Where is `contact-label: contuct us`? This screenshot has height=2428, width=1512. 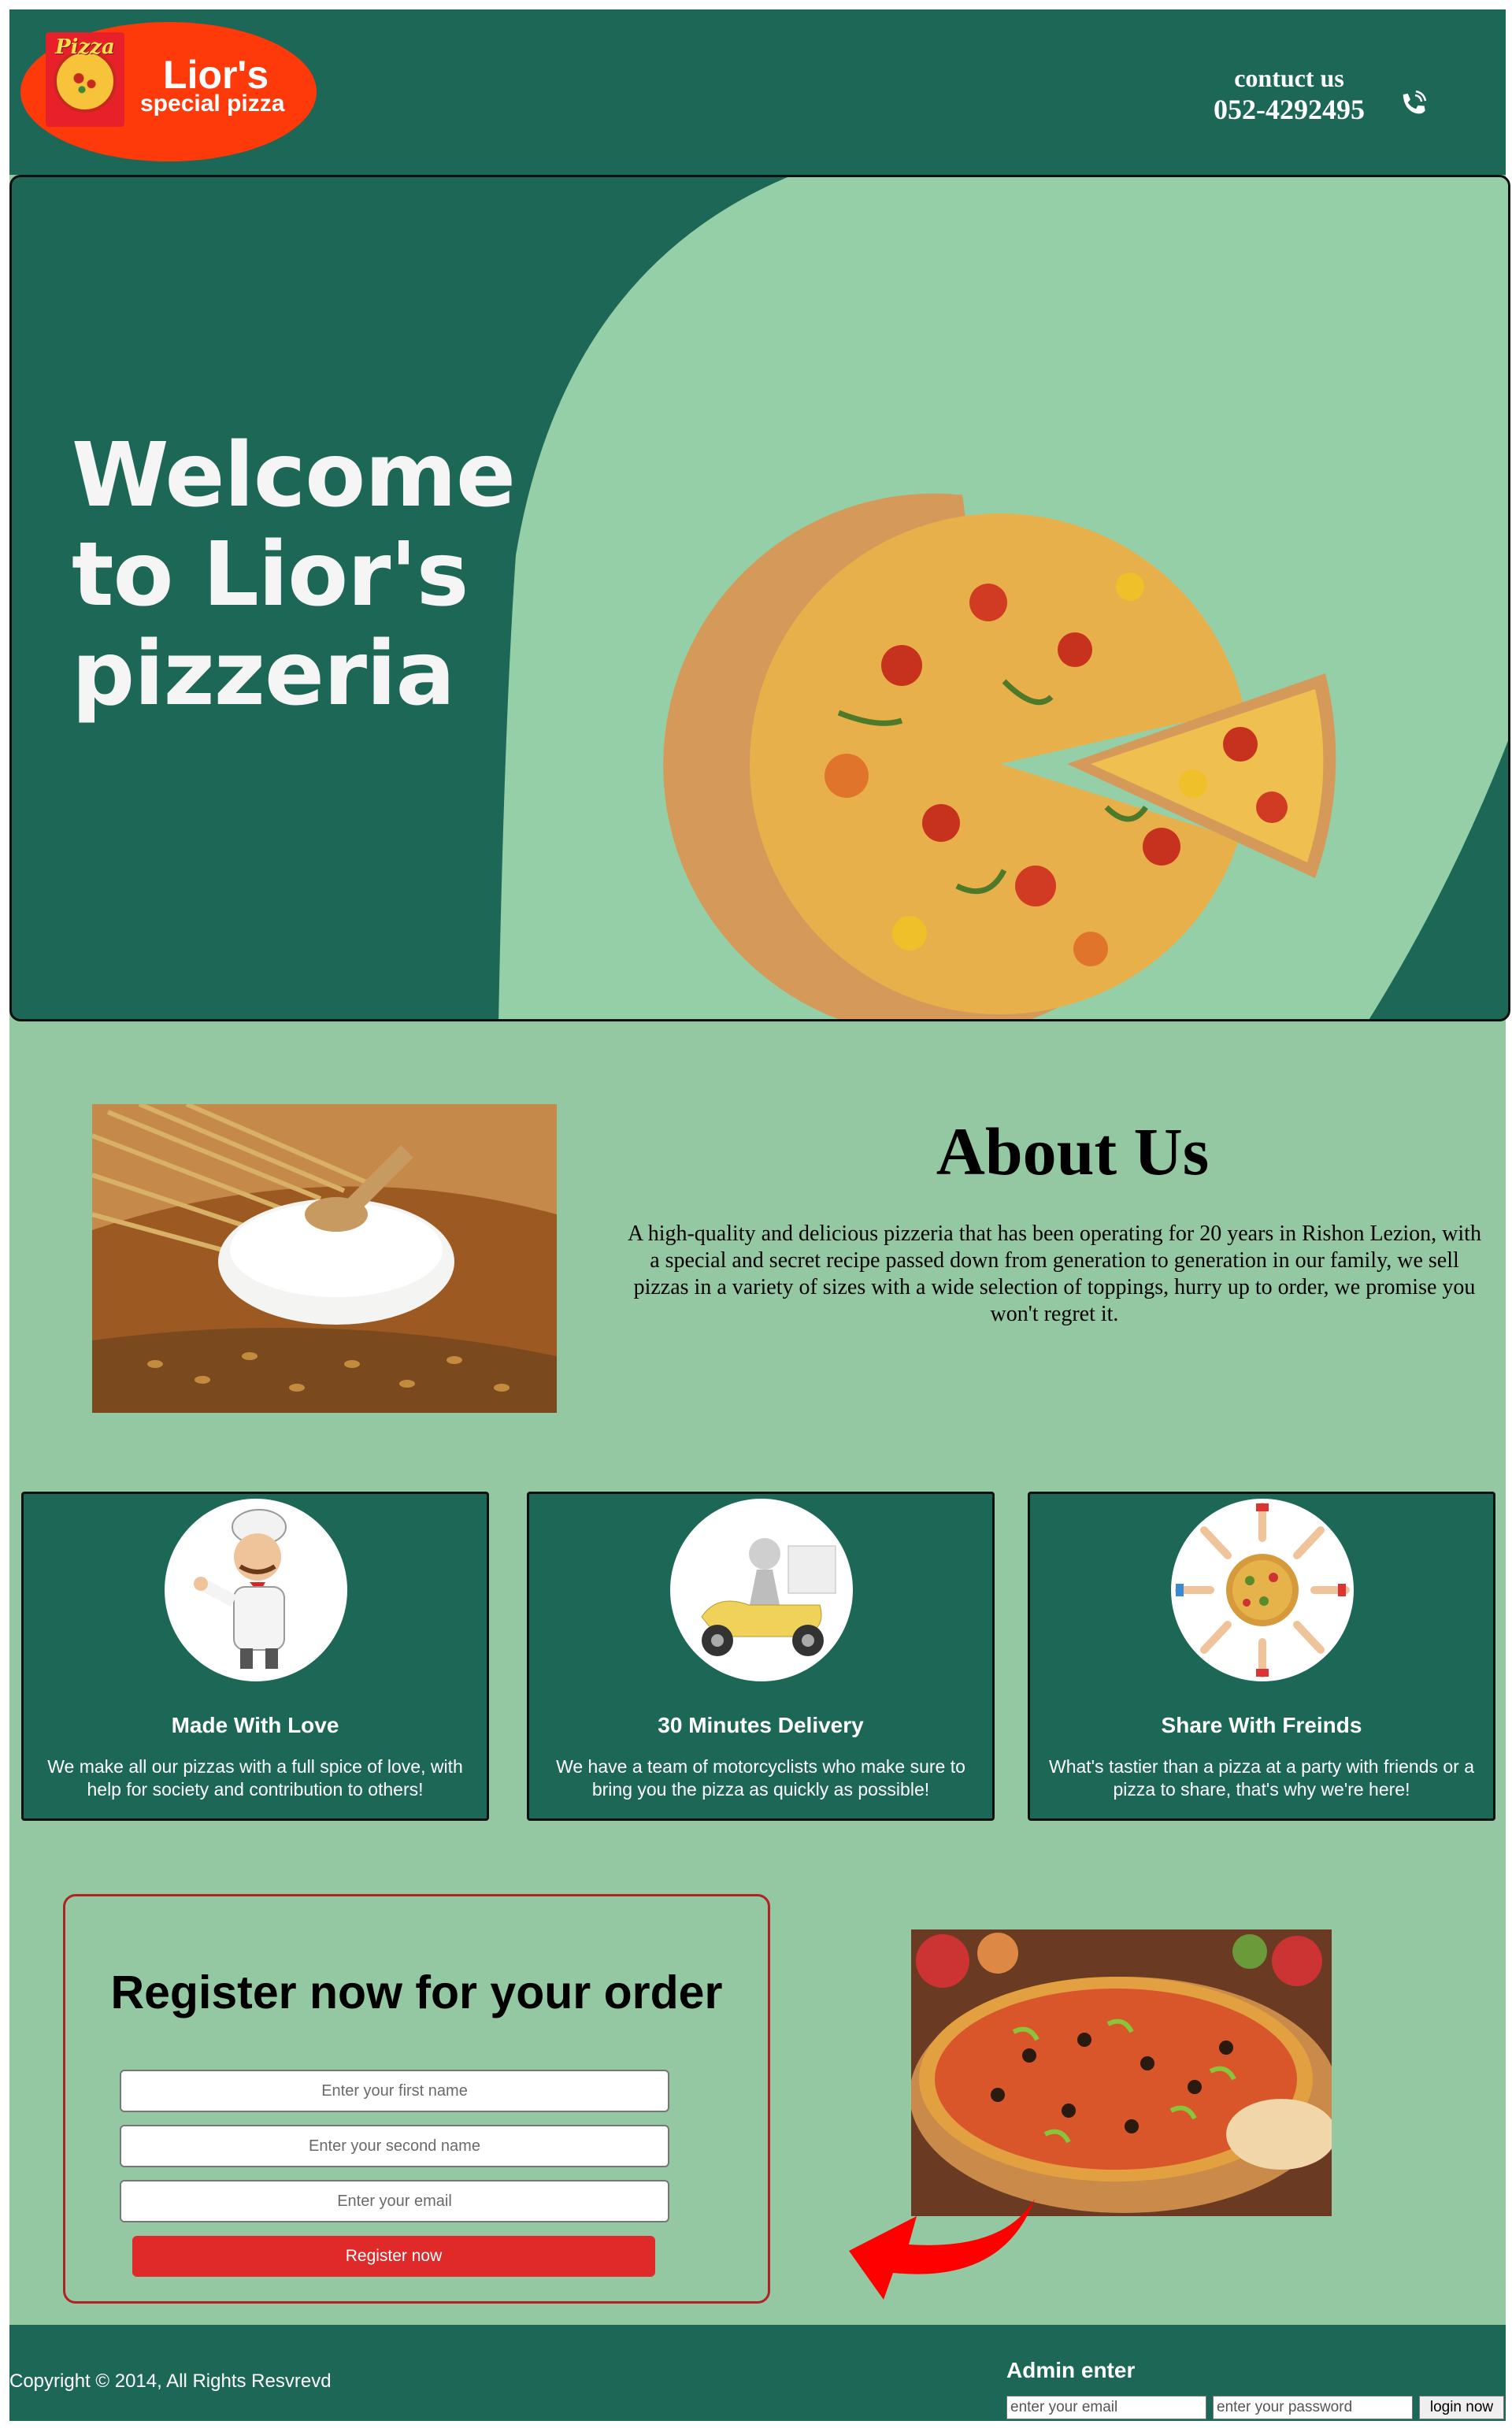
contact-label: contuct us is located at coordinates (1289, 78).